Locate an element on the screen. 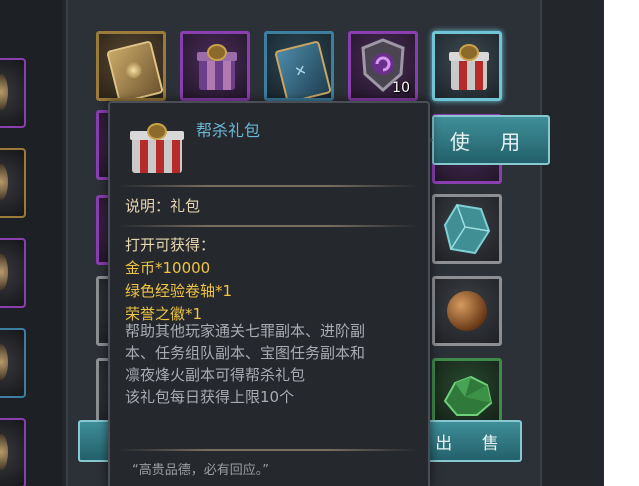 This screenshot has height=486, width=639. inventory-slot-crystal is located at coordinates (467, 229).